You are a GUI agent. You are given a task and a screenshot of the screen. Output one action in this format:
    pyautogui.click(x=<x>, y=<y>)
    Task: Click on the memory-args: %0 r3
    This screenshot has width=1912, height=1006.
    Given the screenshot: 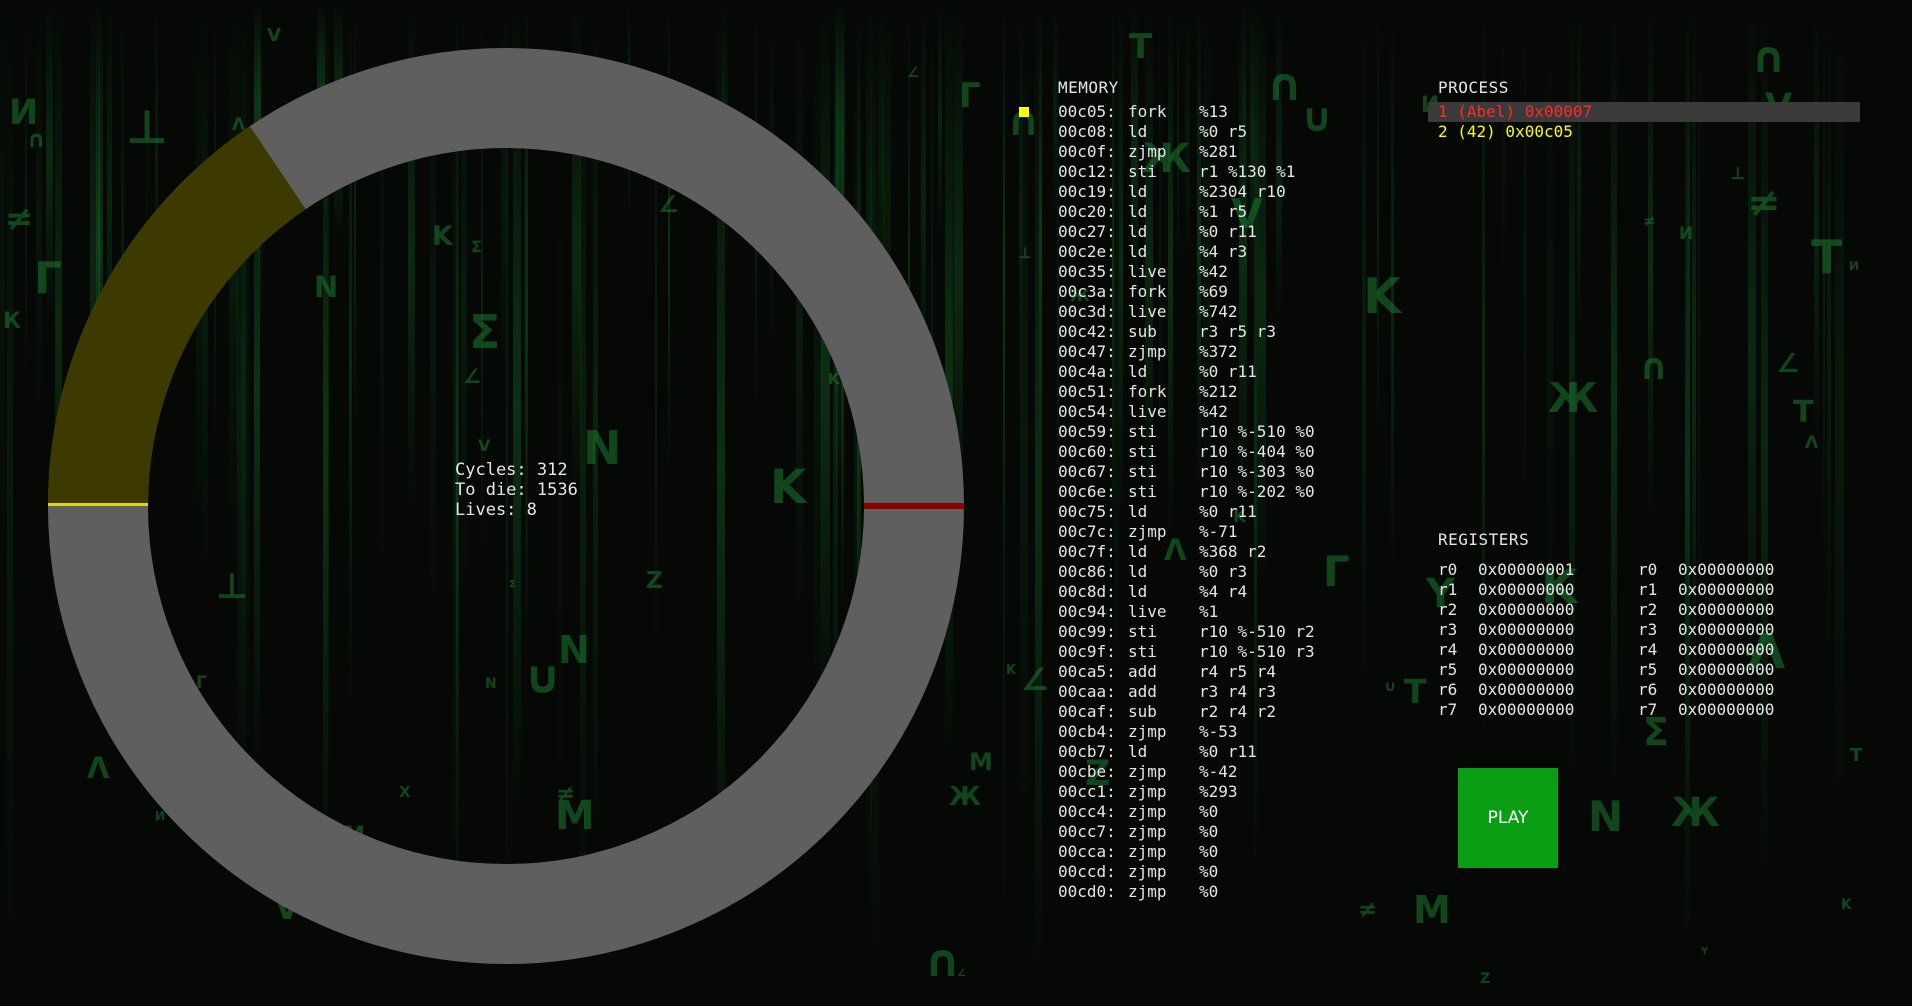 What is the action you would take?
    pyautogui.click(x=1223, y=571)
    